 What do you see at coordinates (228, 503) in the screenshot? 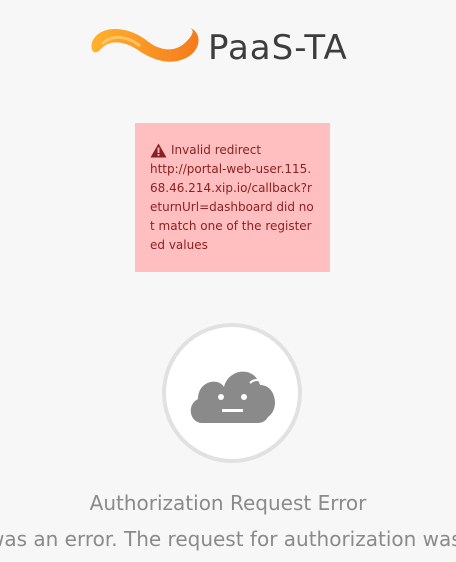
I see `error-title: Authorization Request Error` at bounding box center [228, 503].